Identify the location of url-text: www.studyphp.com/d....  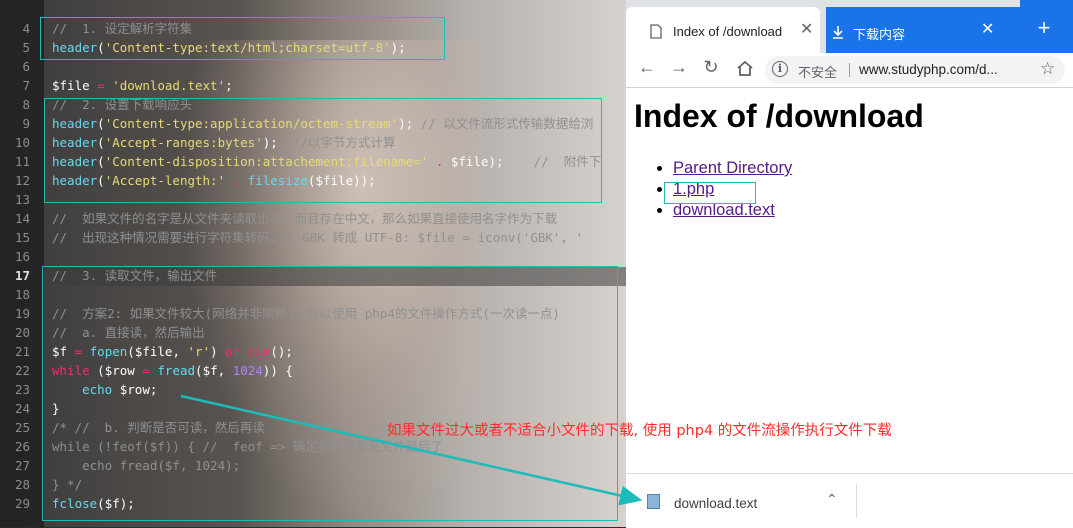
(928, 69).